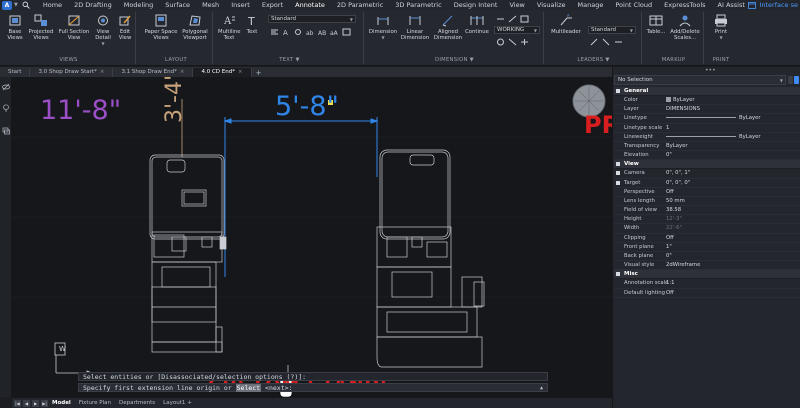 This screenshot has width=800, height=408. I want to click on leader-style-combo: Standard ▼, so click(612, 30).